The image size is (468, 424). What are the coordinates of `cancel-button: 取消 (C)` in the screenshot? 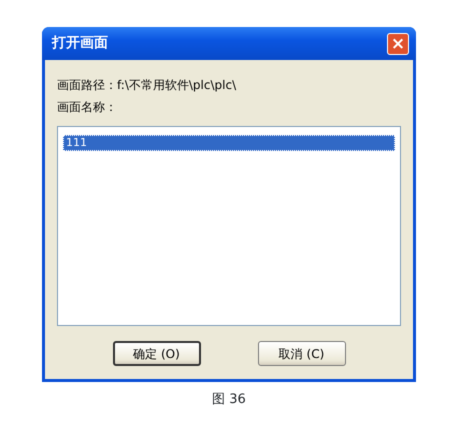 It's located at (302, 353).